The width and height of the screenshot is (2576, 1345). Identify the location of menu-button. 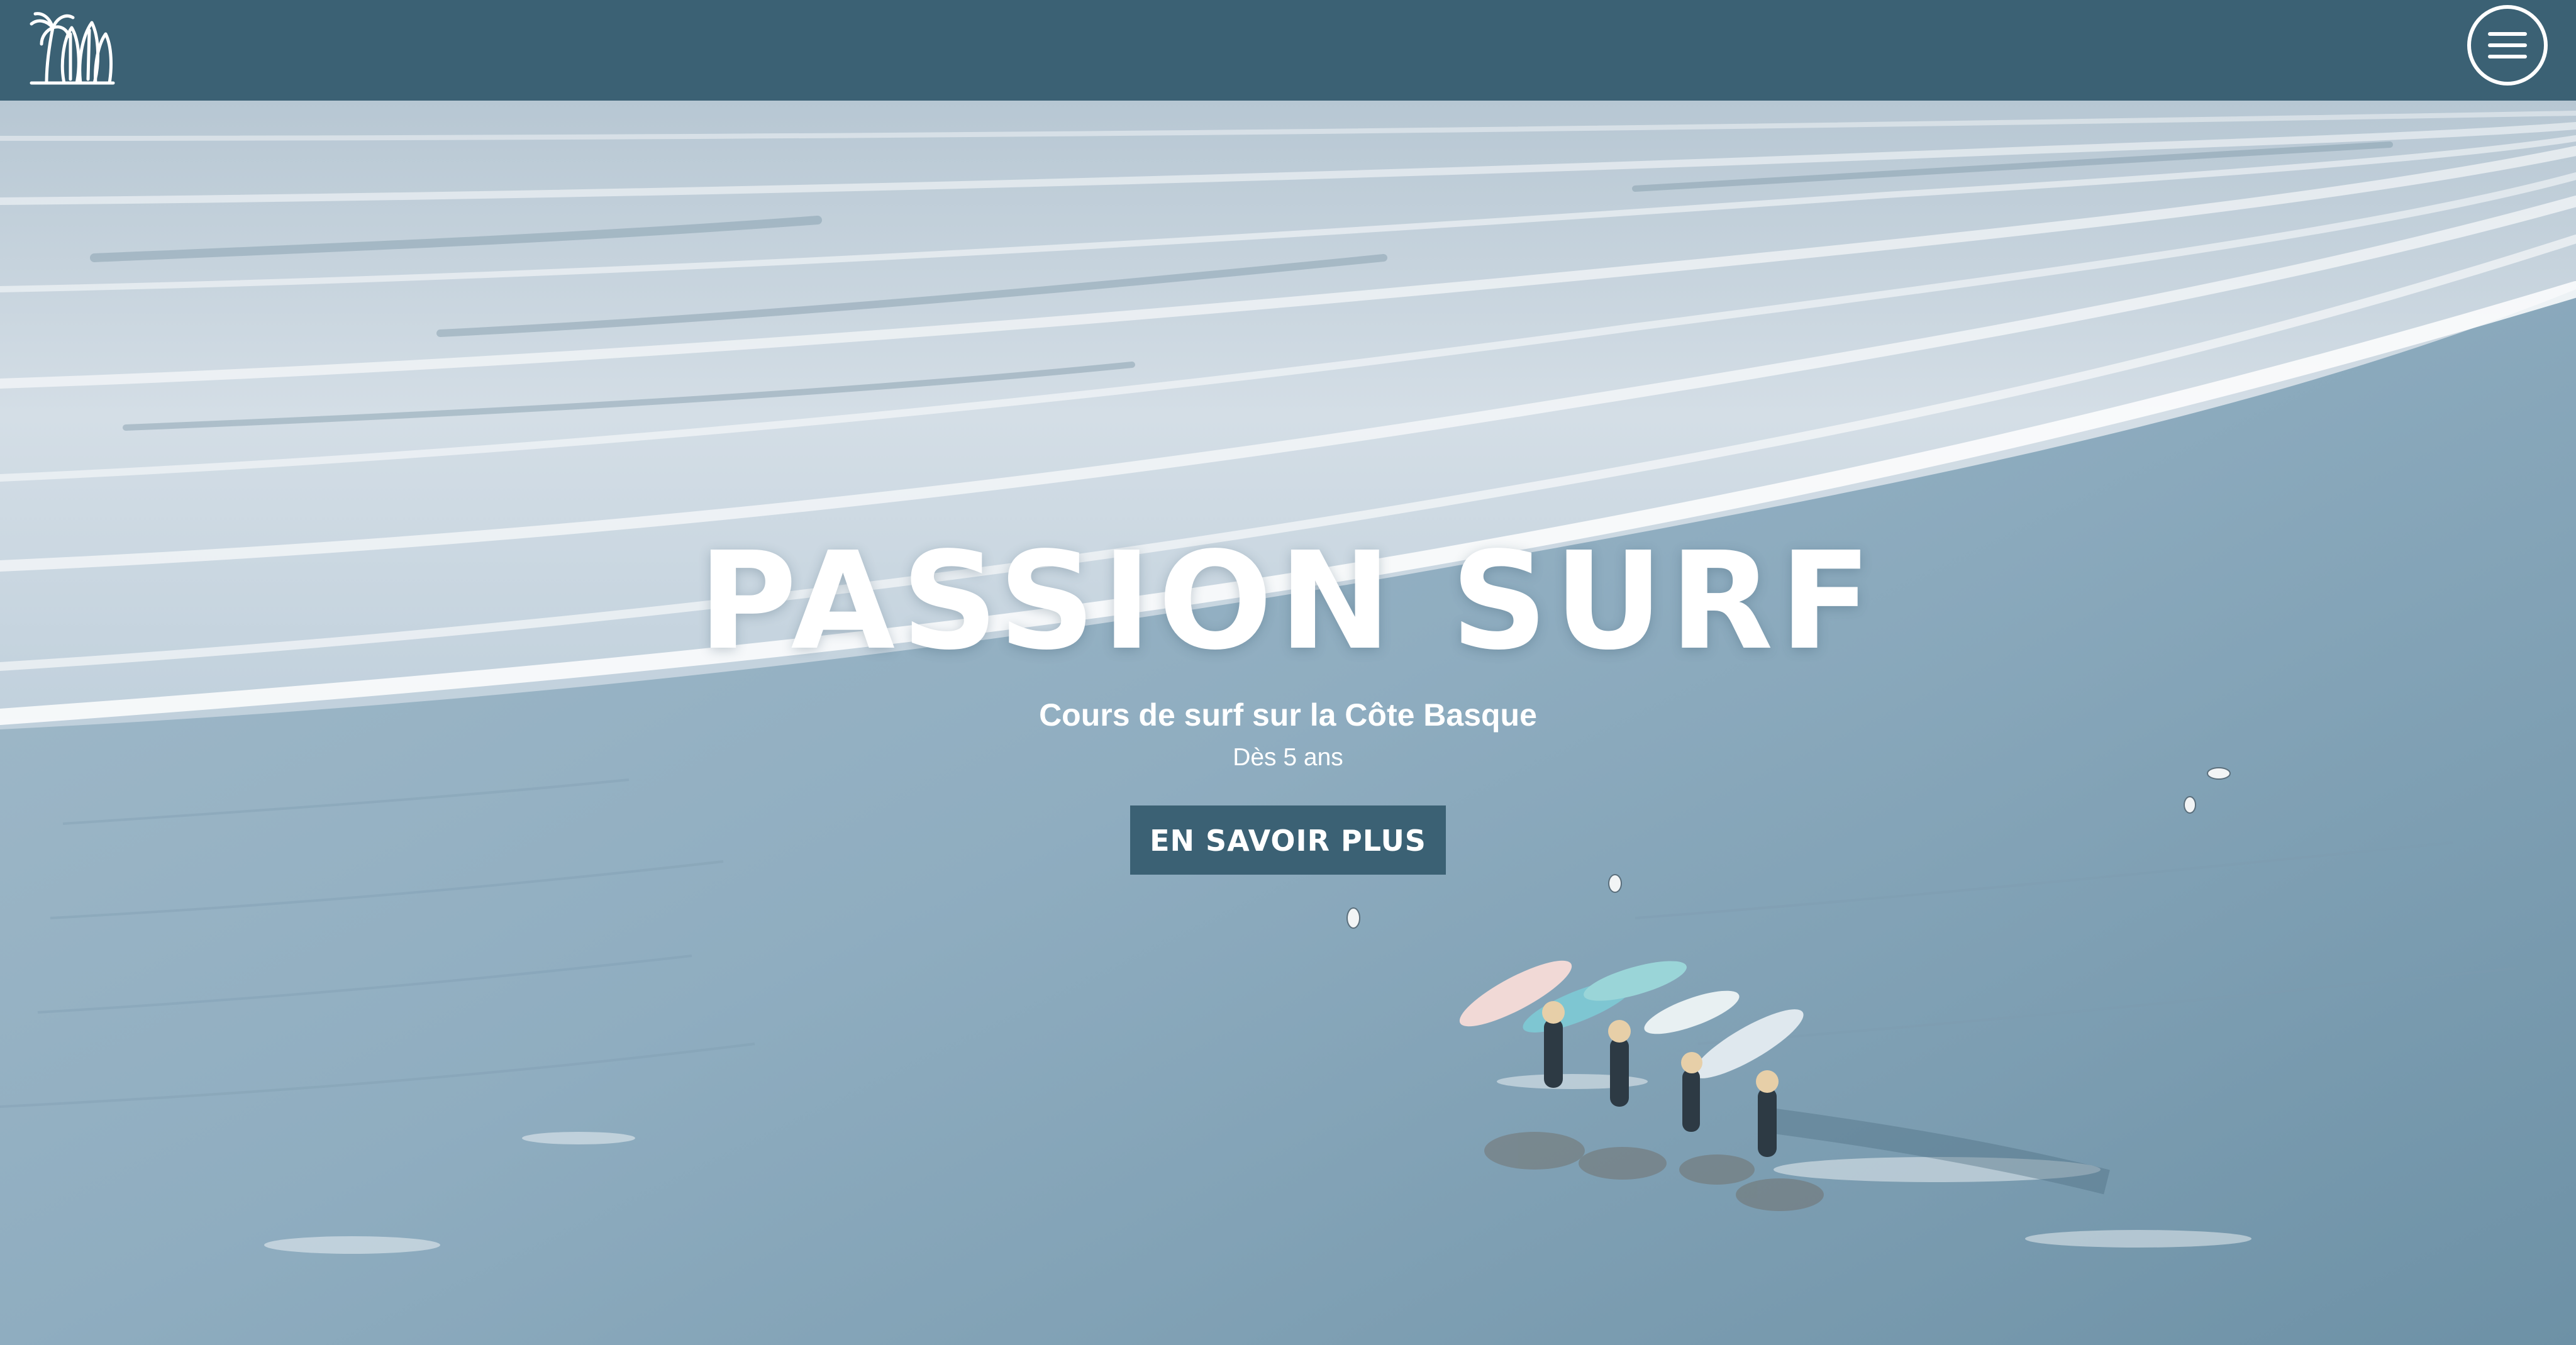
(2507, 45).